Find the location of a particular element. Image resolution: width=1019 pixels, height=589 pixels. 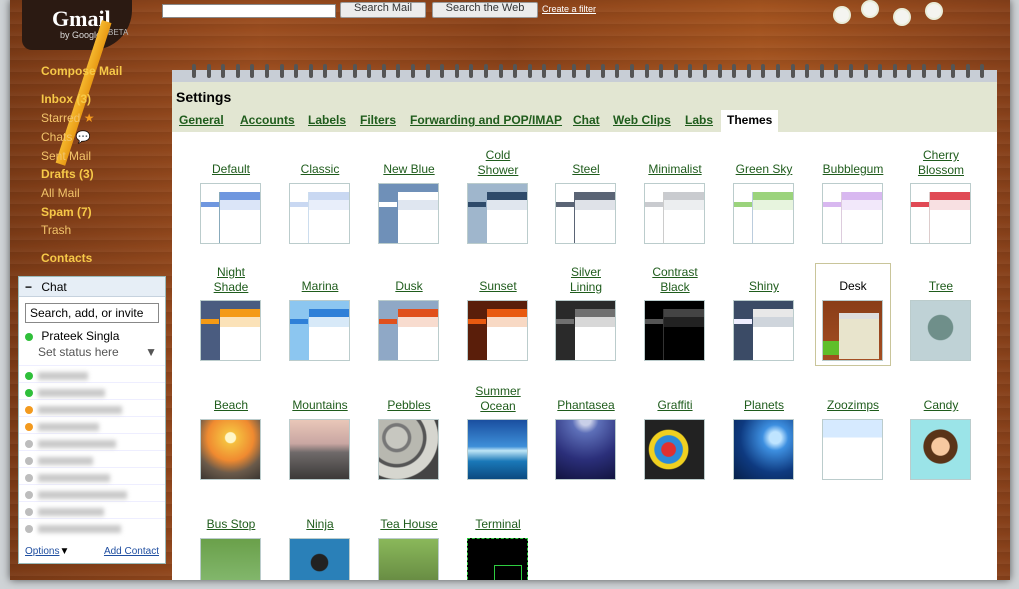

theme-label: Summer Ocean is located at coordinates (498, 399).